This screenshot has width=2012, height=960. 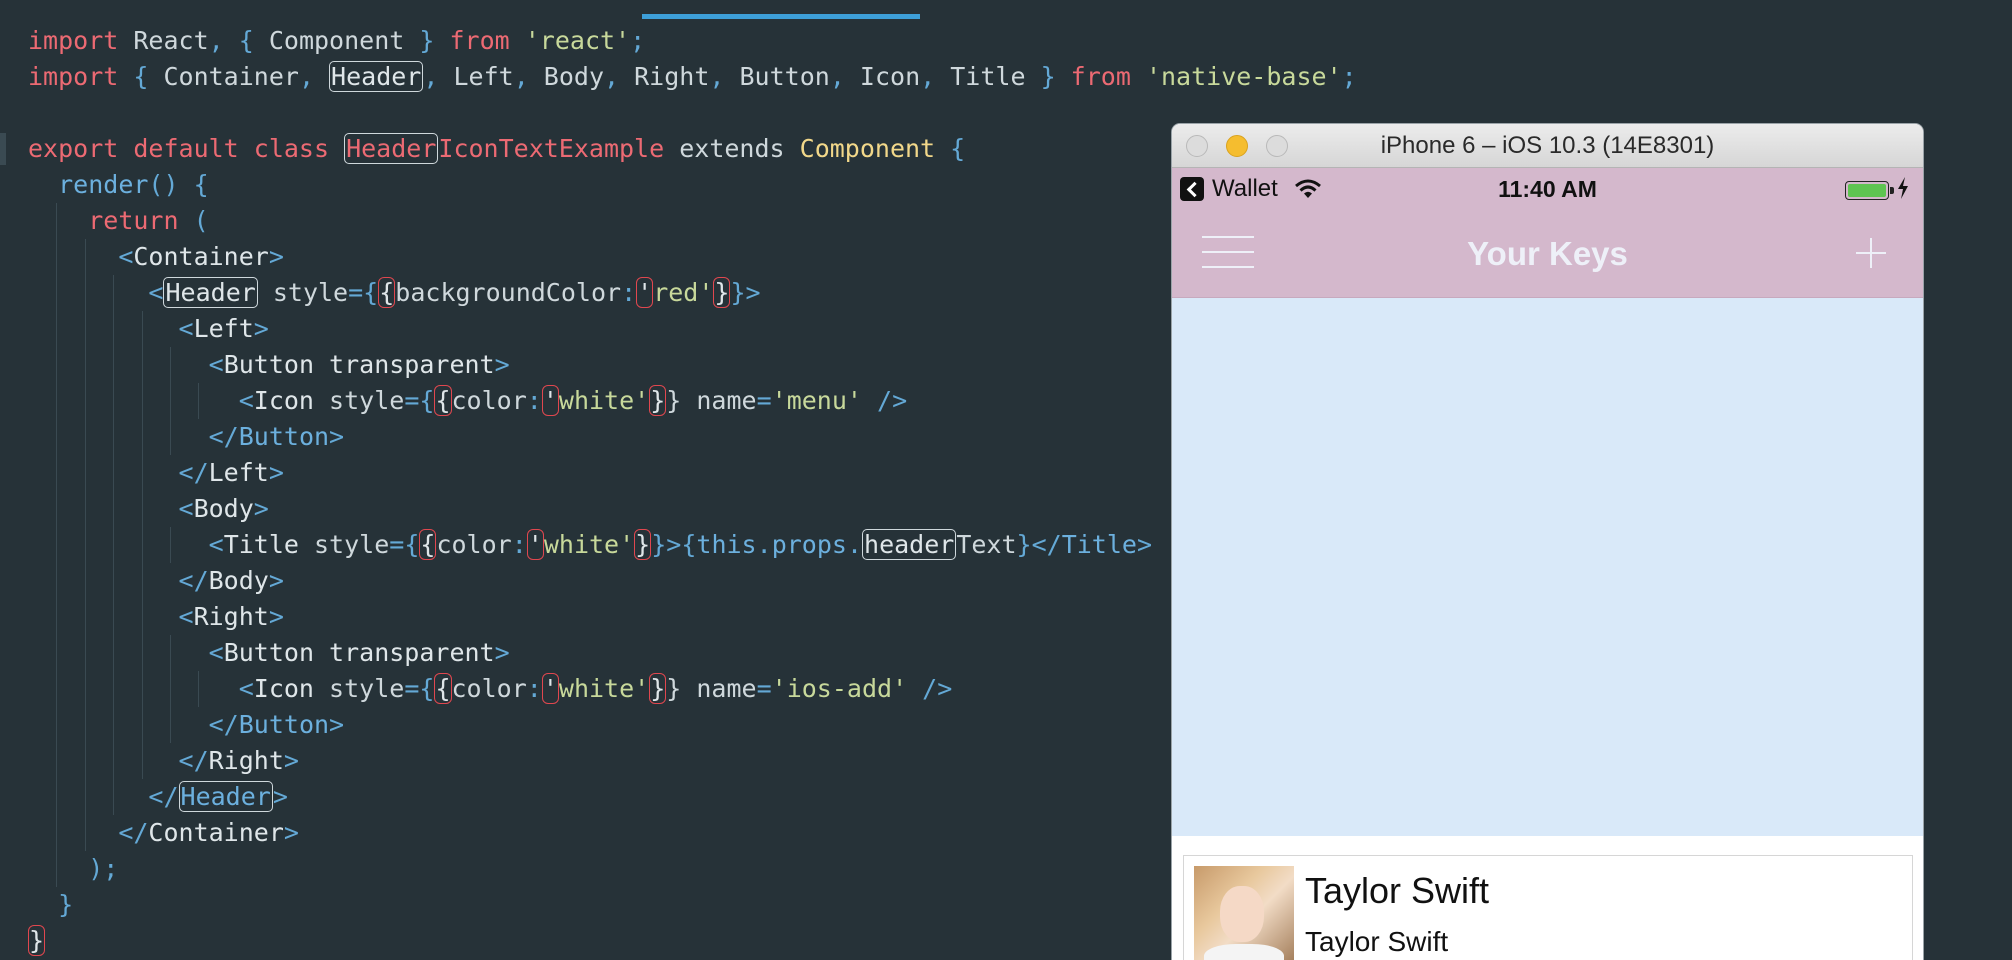 What do you see at coordinates (193, 220) in the screenshot?
I see `code-token: (` at bounding box center [193, 220].